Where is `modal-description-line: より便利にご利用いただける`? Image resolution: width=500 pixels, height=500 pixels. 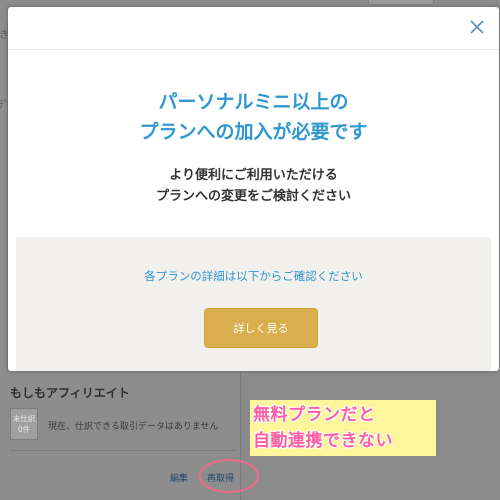
modal-description-line: より便利にご利用いただける is located at coordinates (253, 175).